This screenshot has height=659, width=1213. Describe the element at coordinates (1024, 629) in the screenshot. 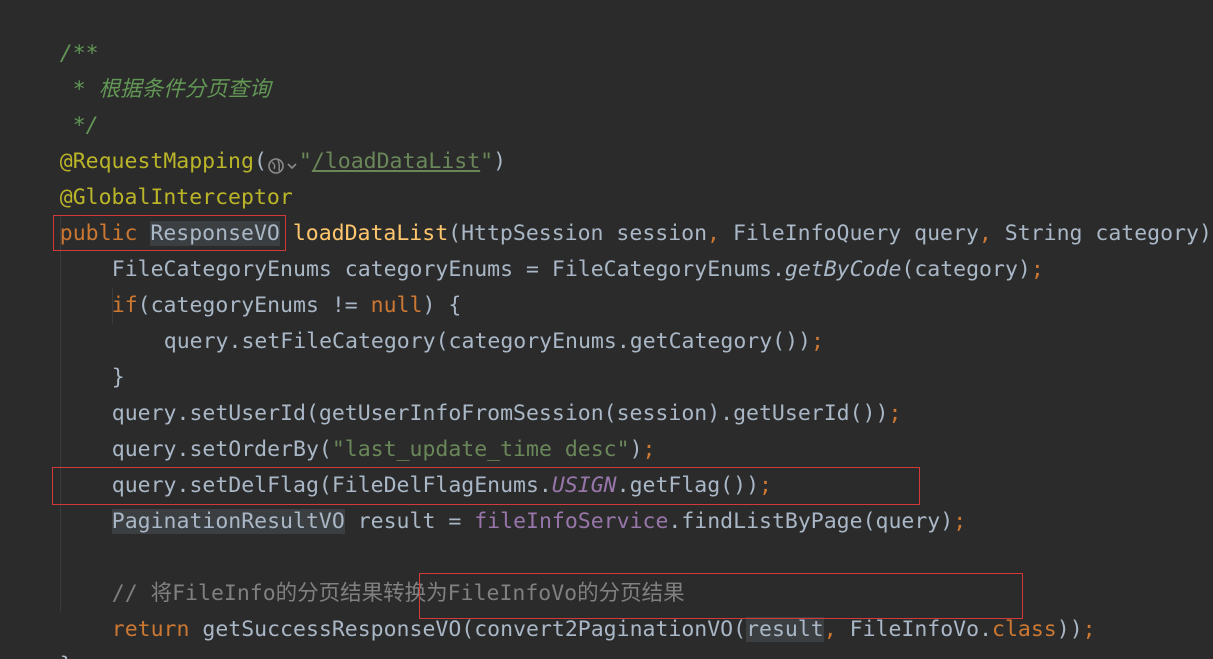

I see `keyword-class: class` at that location.